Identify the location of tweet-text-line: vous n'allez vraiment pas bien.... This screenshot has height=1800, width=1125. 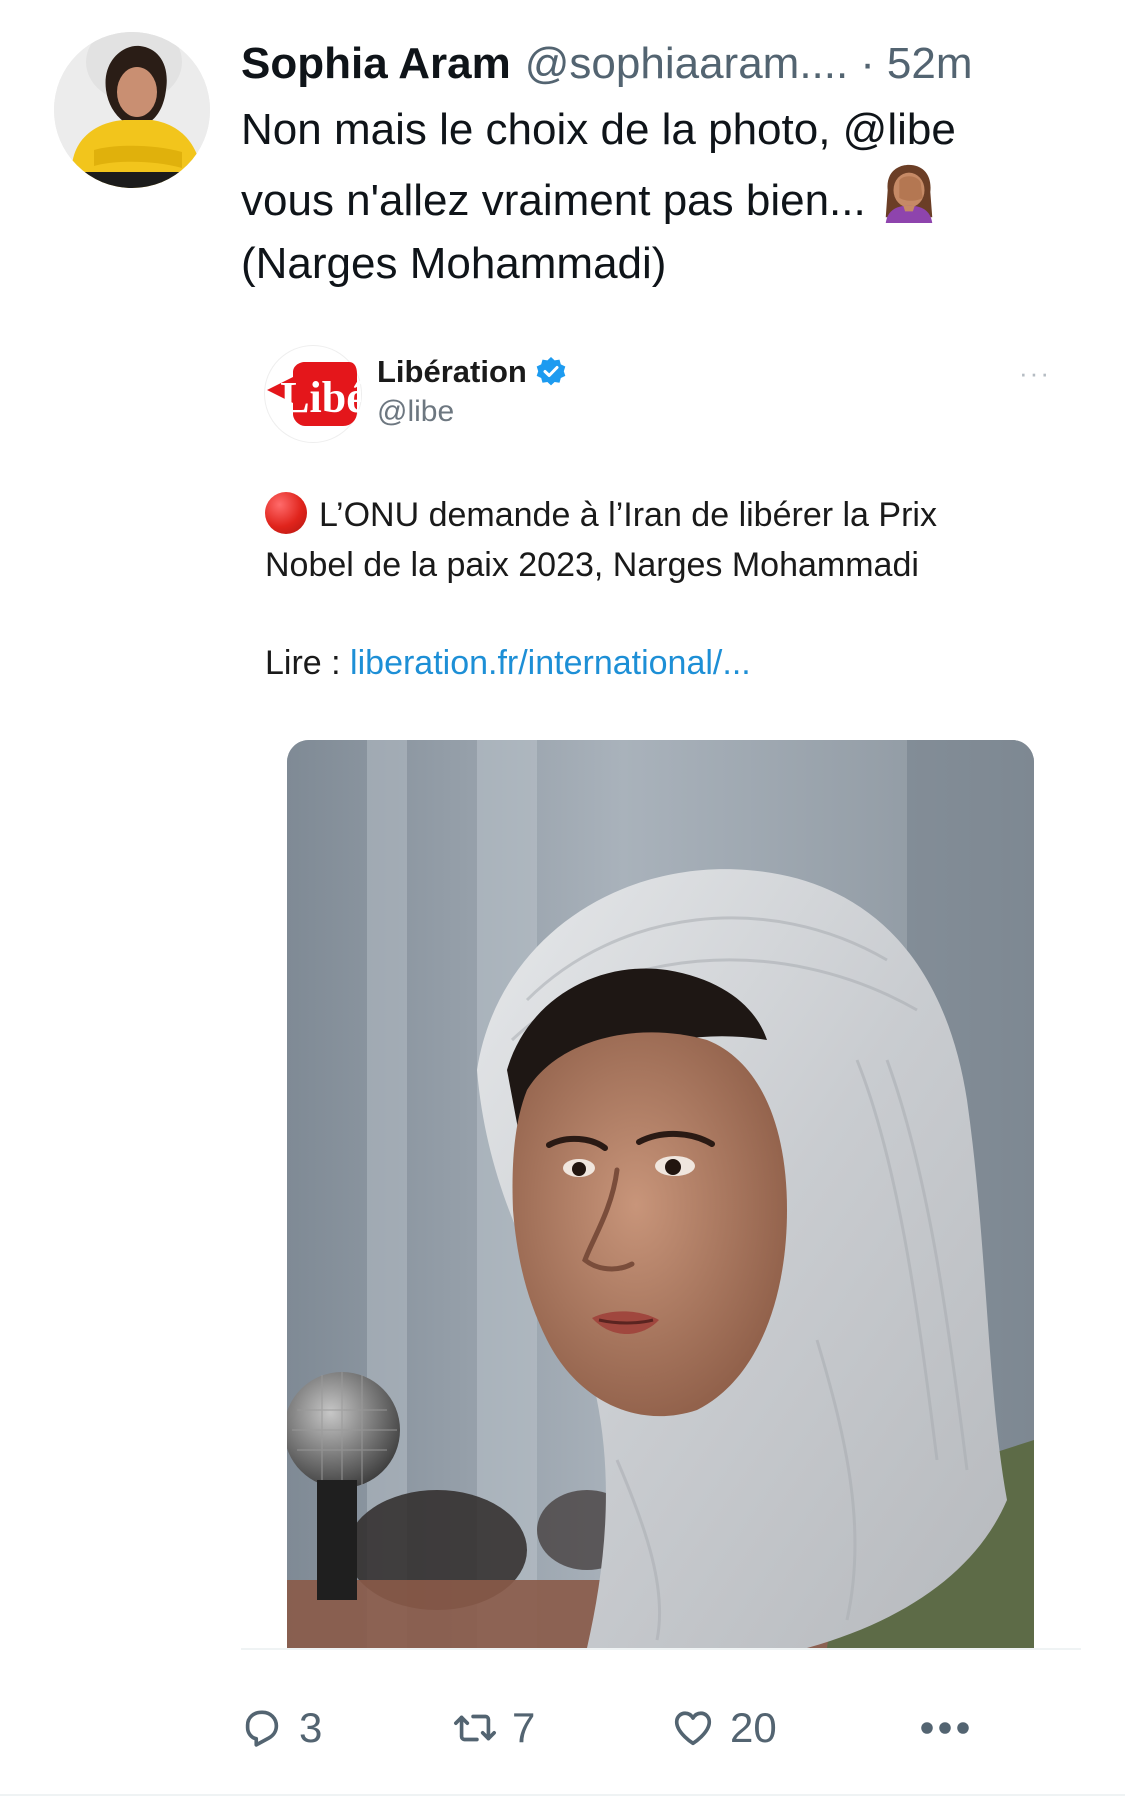
(661, 196).